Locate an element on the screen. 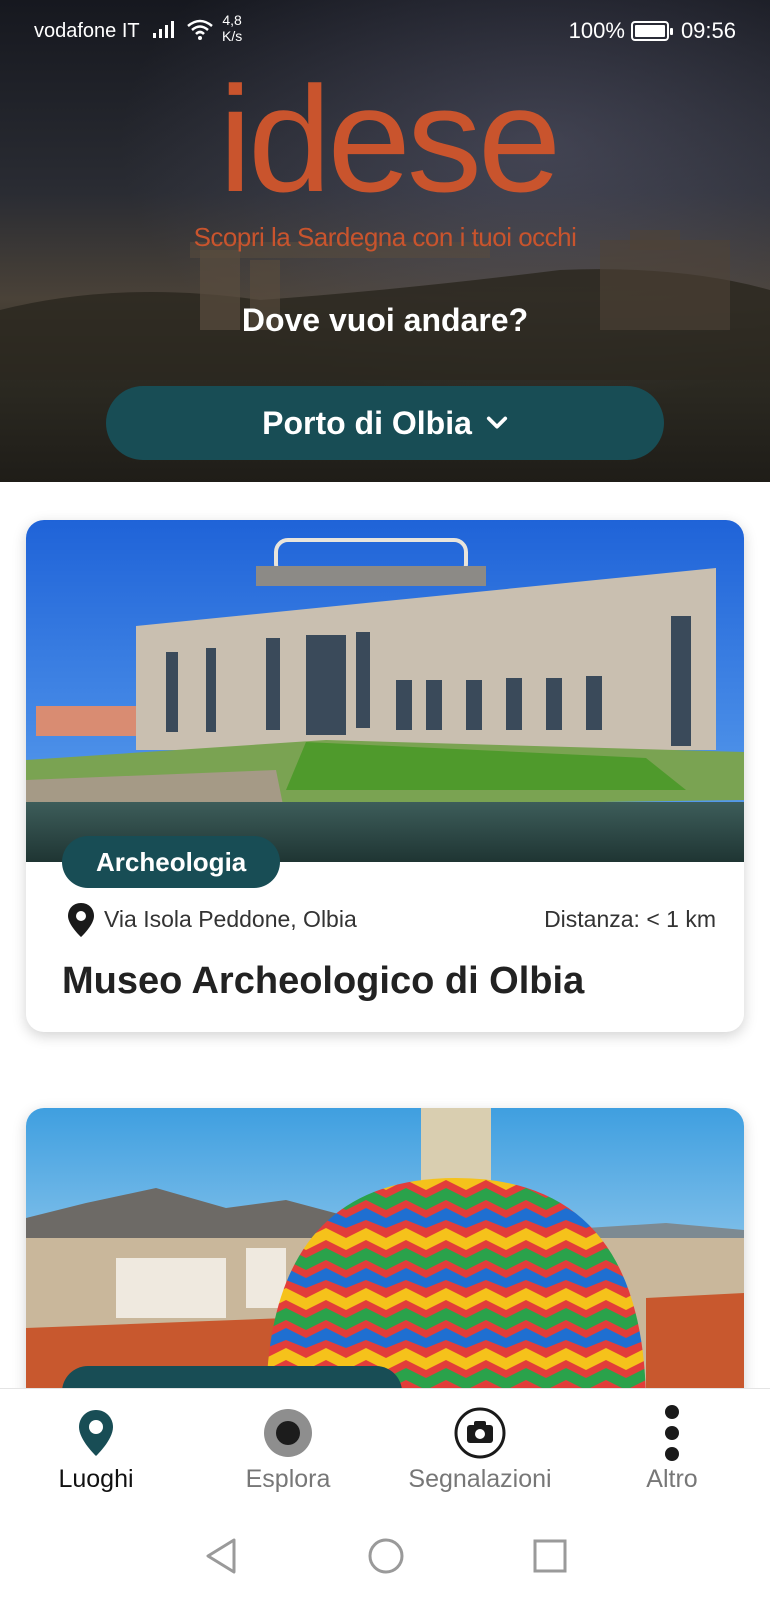  system-navigation-bar is located at coordinates (385, 1559).